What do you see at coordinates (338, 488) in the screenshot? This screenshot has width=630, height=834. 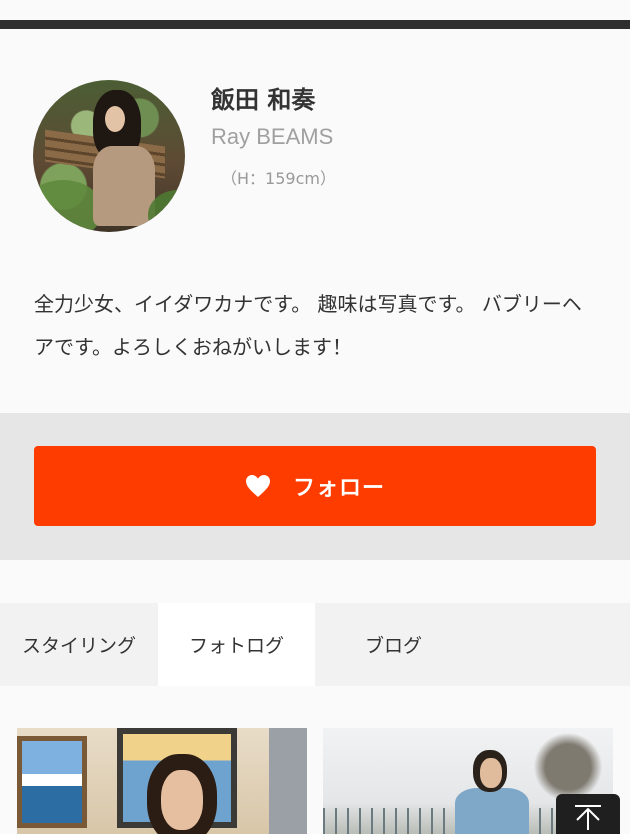 I see `follow-label: フォロー` at bounding box center [338, 488].